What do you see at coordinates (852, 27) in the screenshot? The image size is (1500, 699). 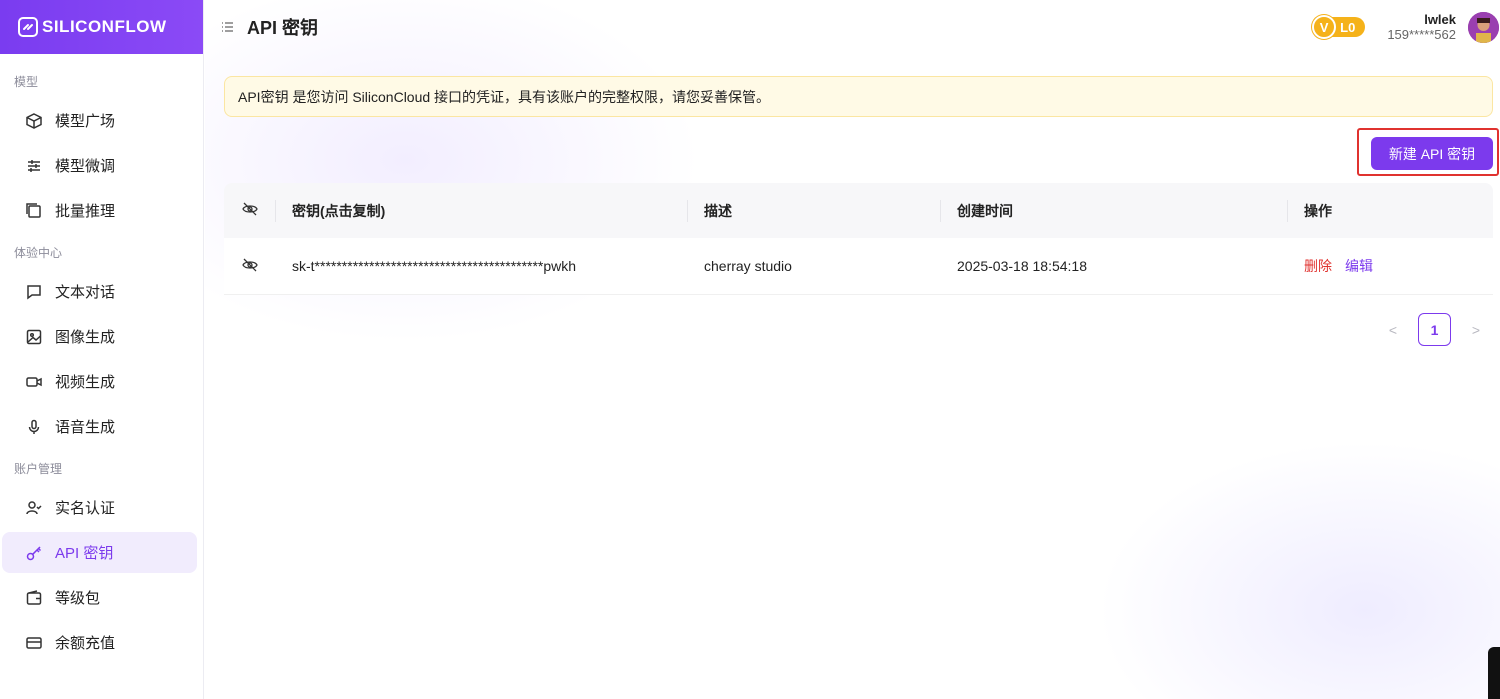 I see `top-bar: API 密钥 V L0 lwlek 159*****562` at bounding box center [852, 27].